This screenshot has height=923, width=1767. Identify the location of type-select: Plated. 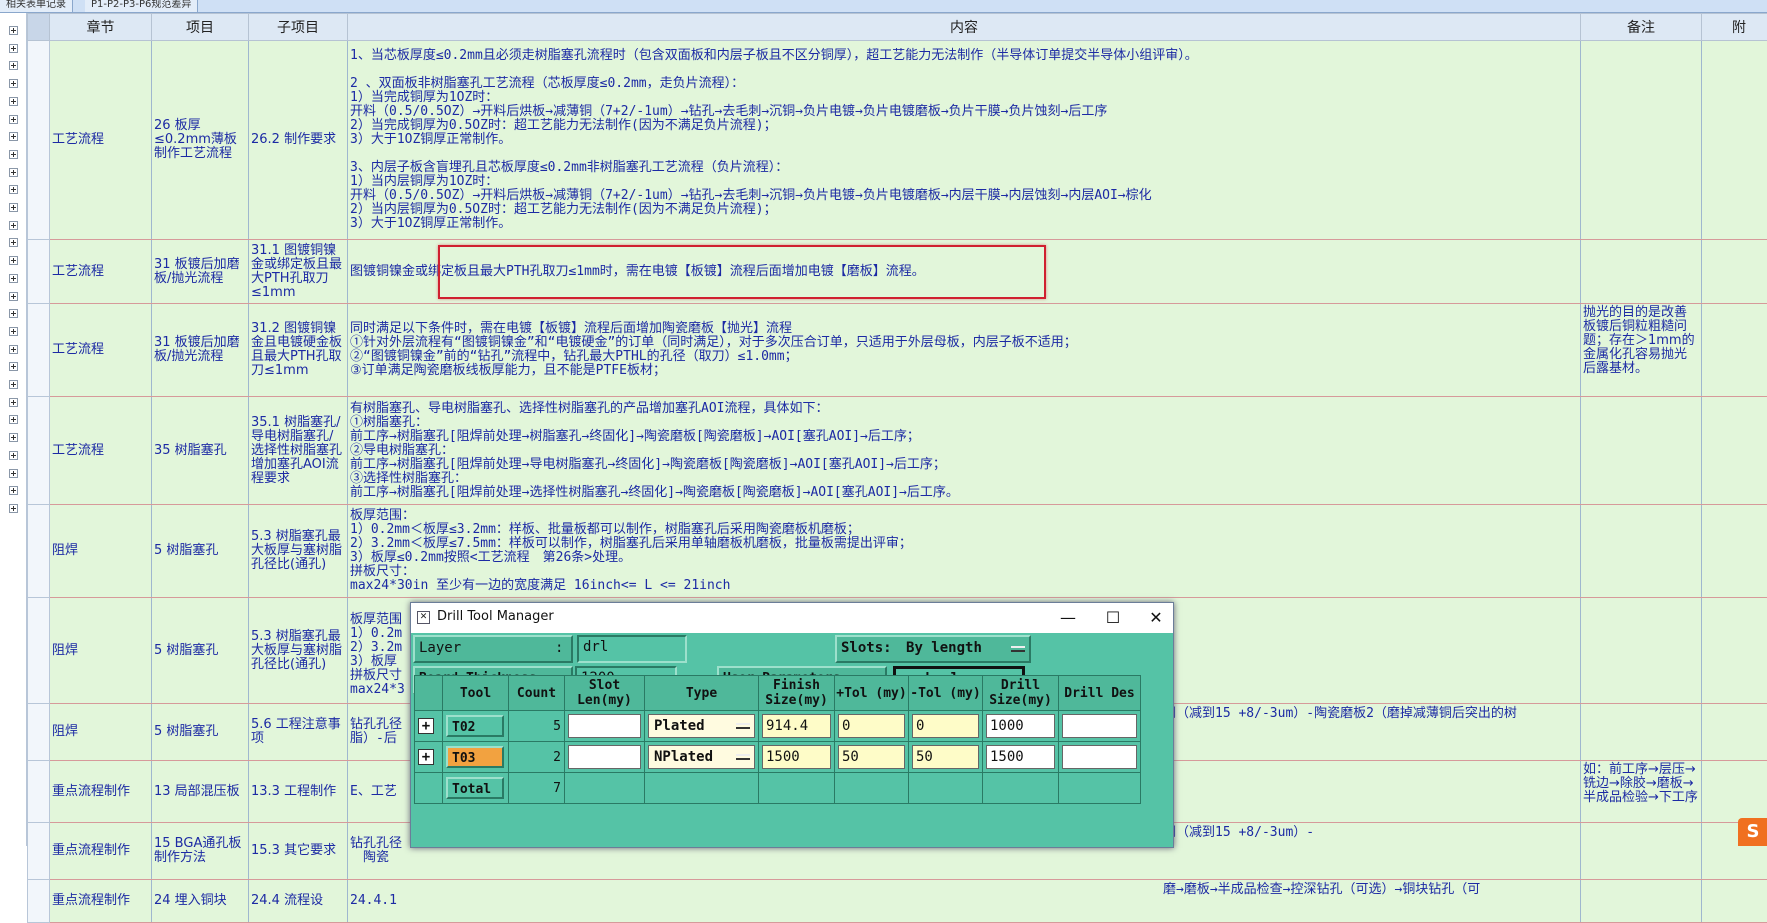
(701, 726).